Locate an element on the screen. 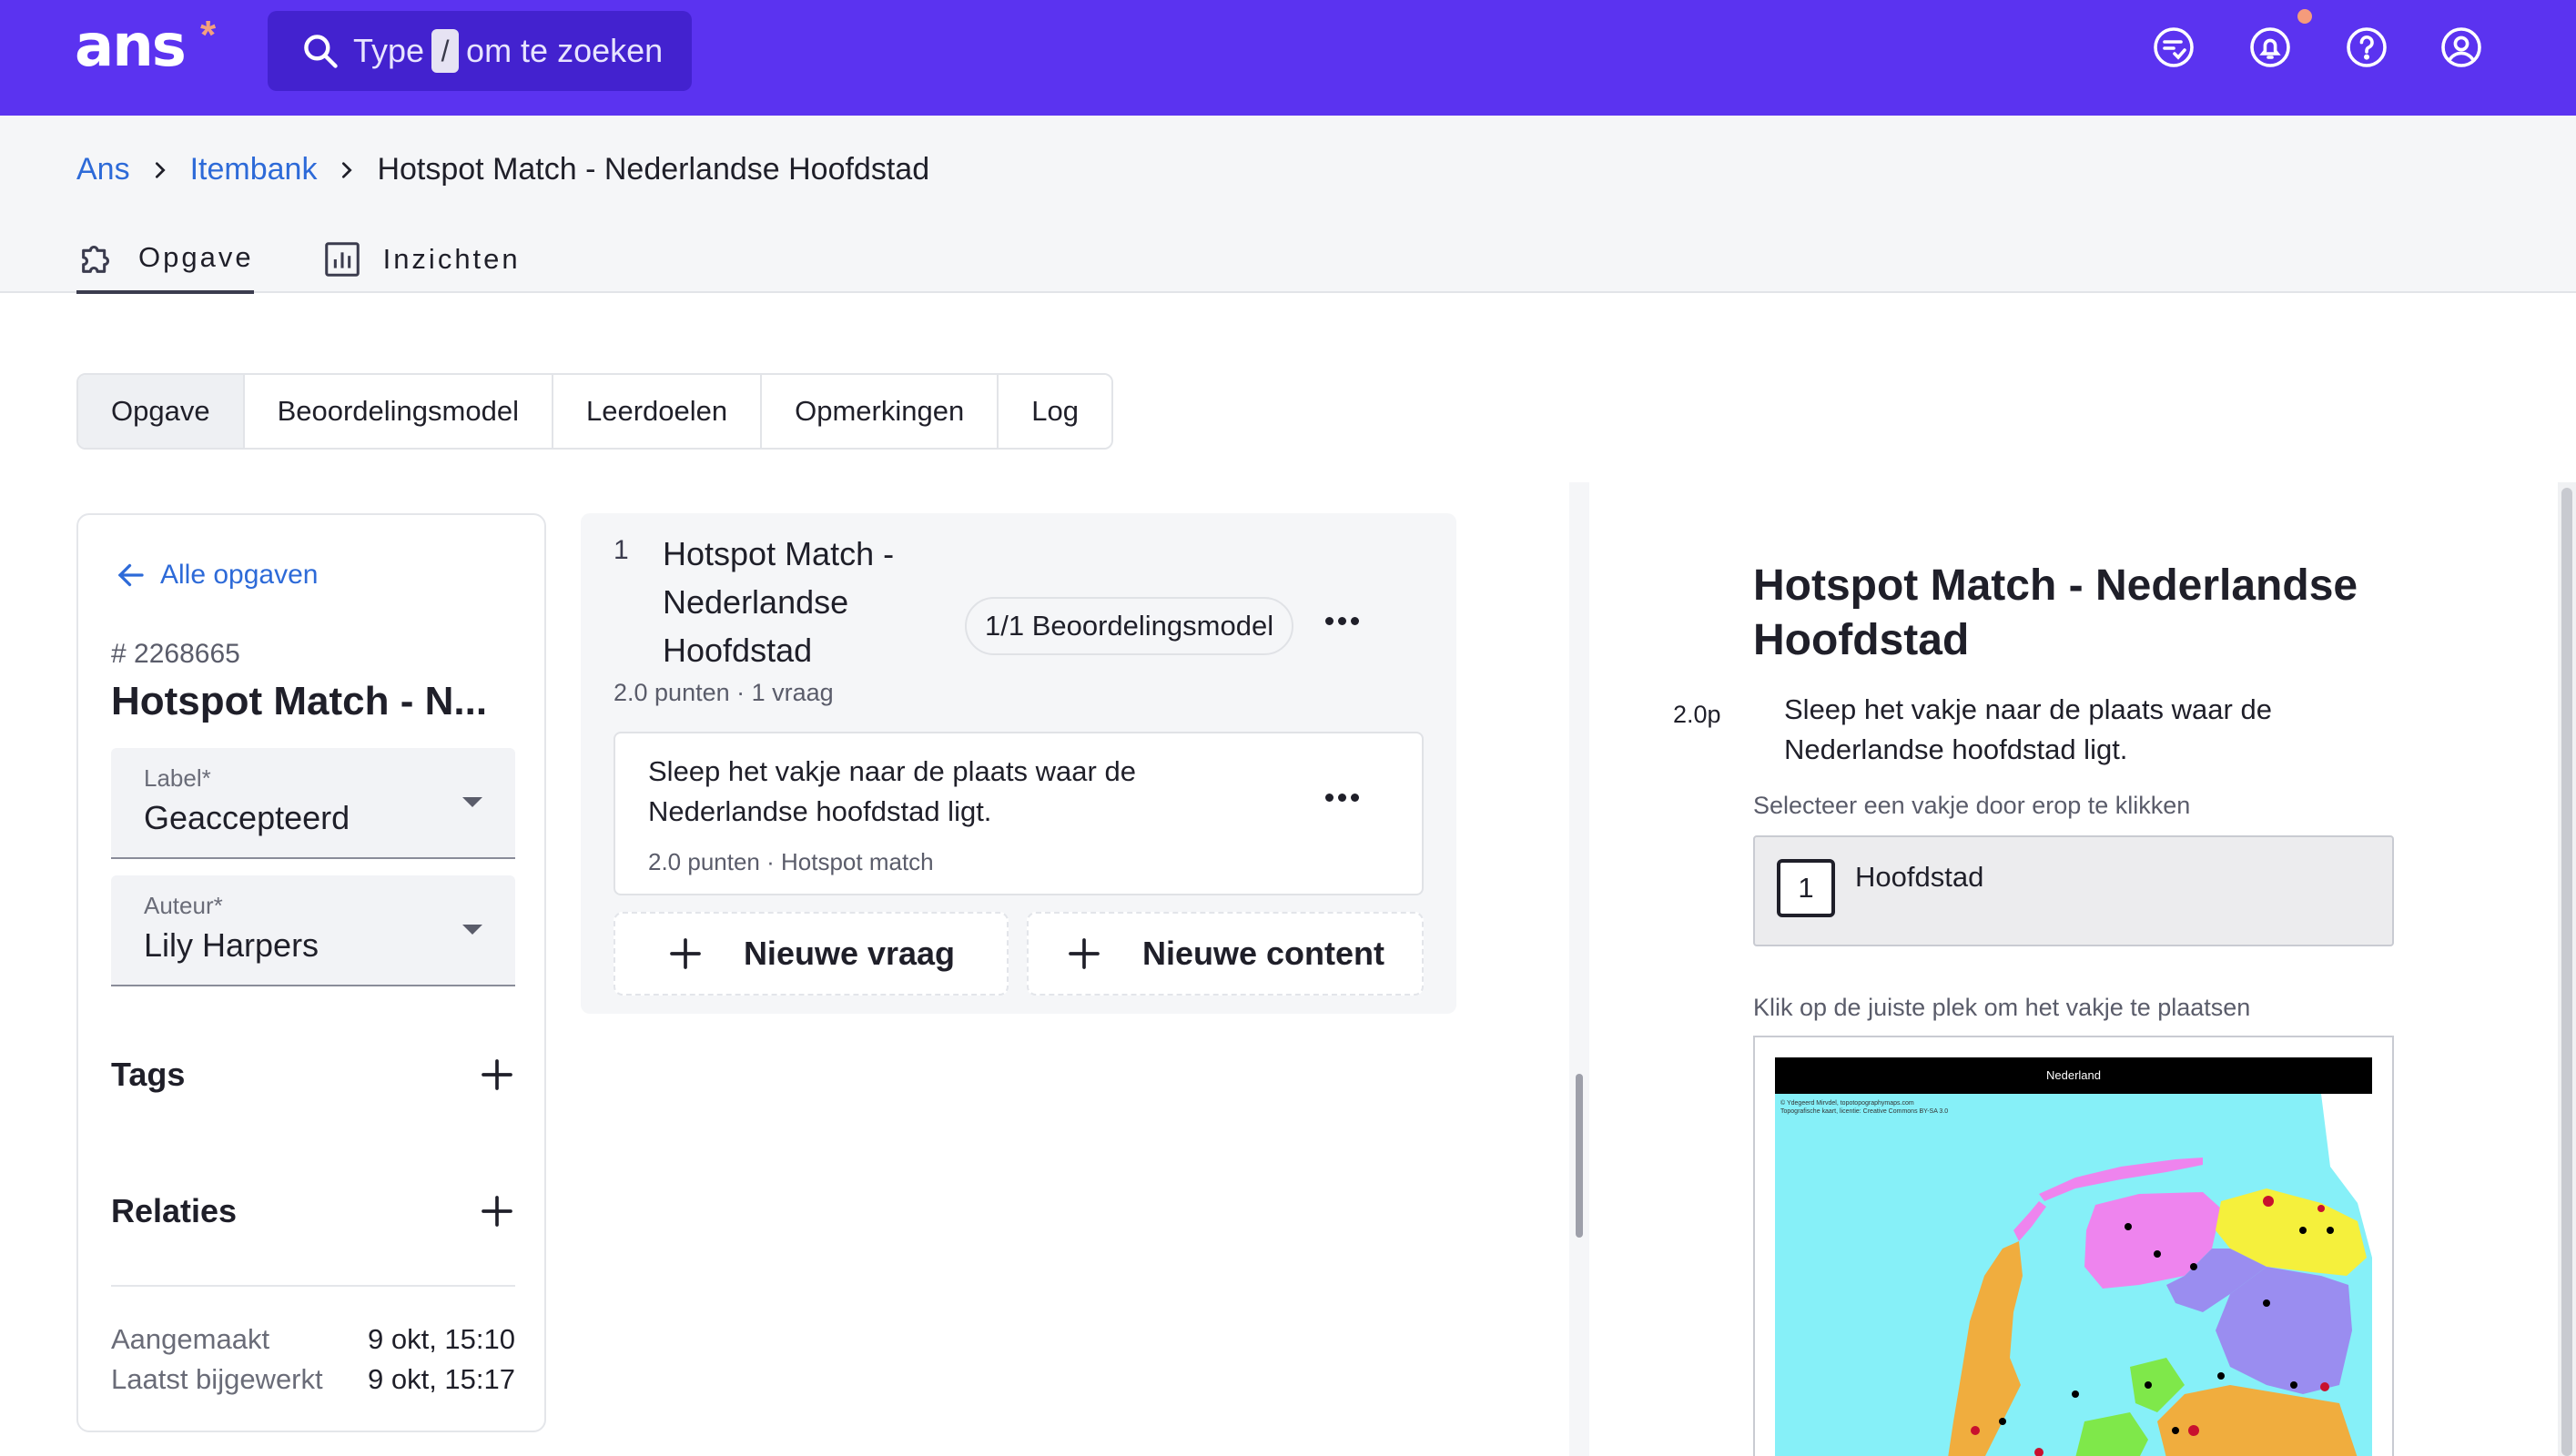 The height and width of the screenshot is (1456, 2576). updated-value: 9 okt, 15:17 is located at coordinates (441, 1379).